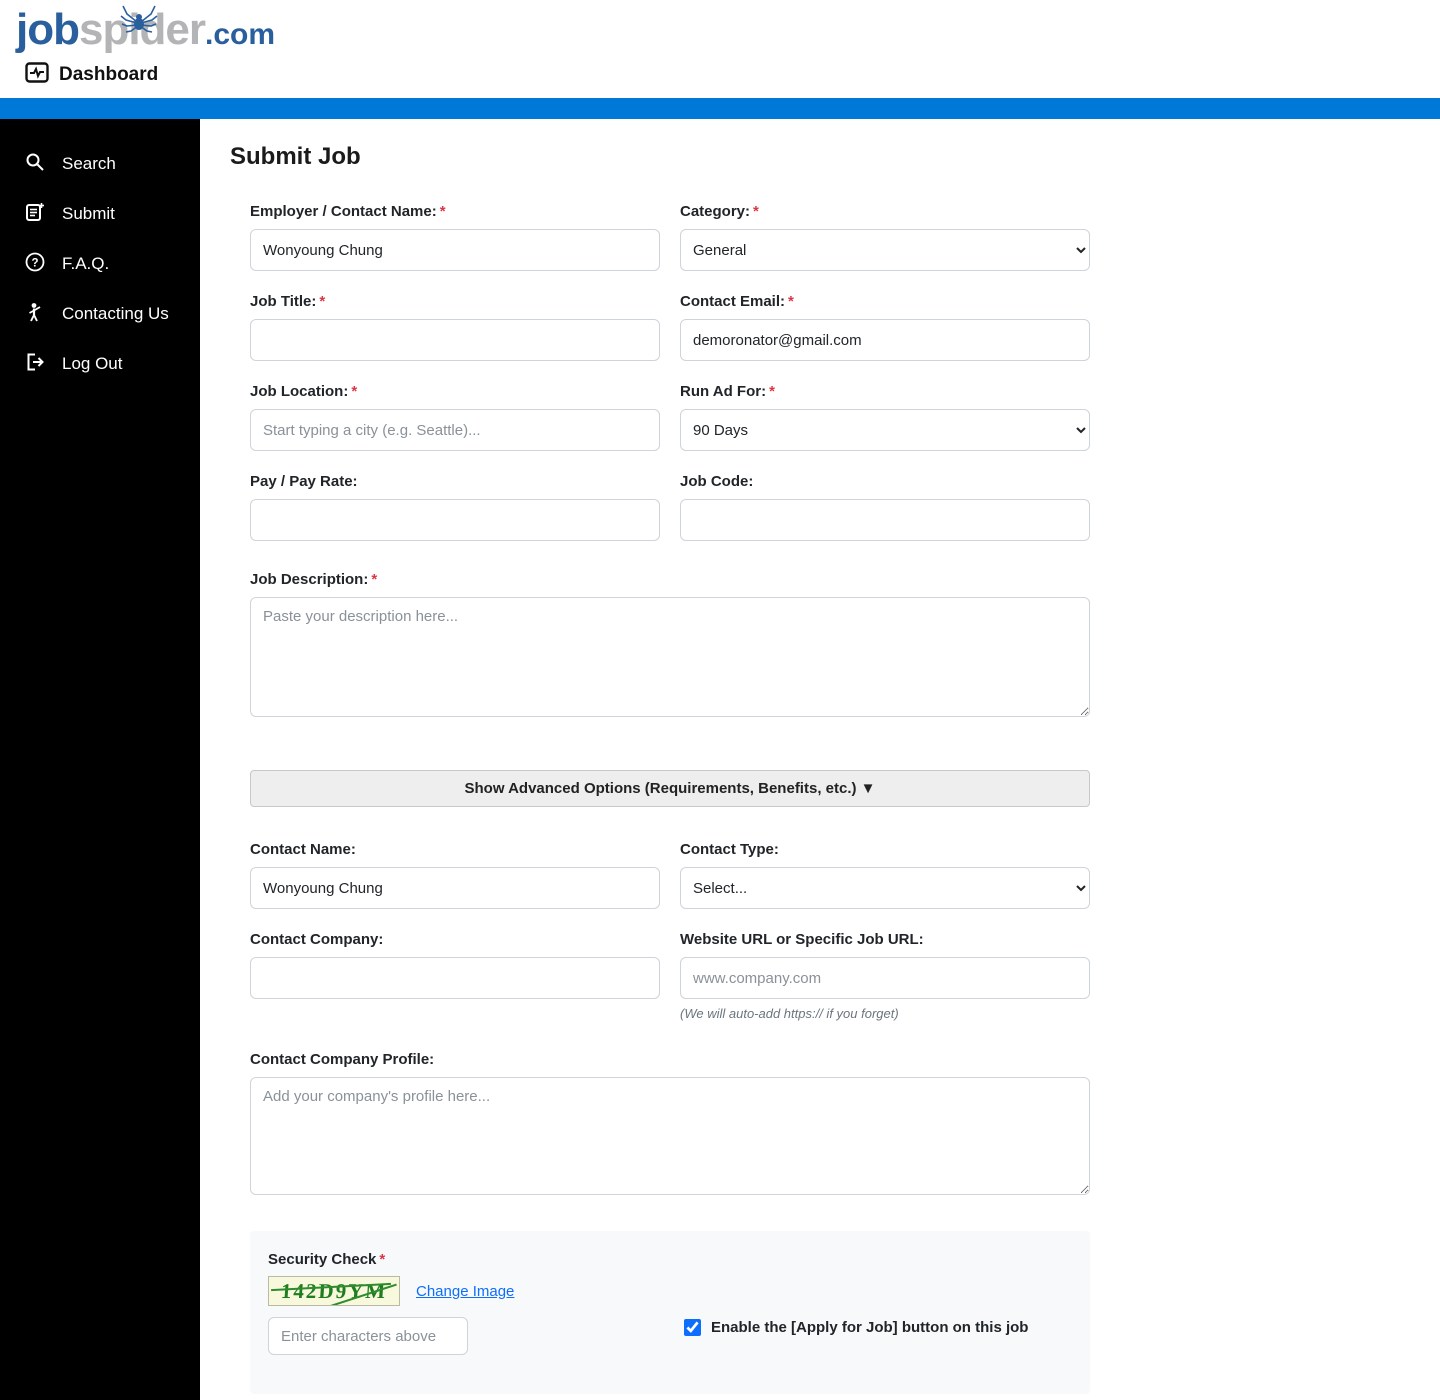  I want to click on sidebar-item-label: Log Out, so click(92, 363).